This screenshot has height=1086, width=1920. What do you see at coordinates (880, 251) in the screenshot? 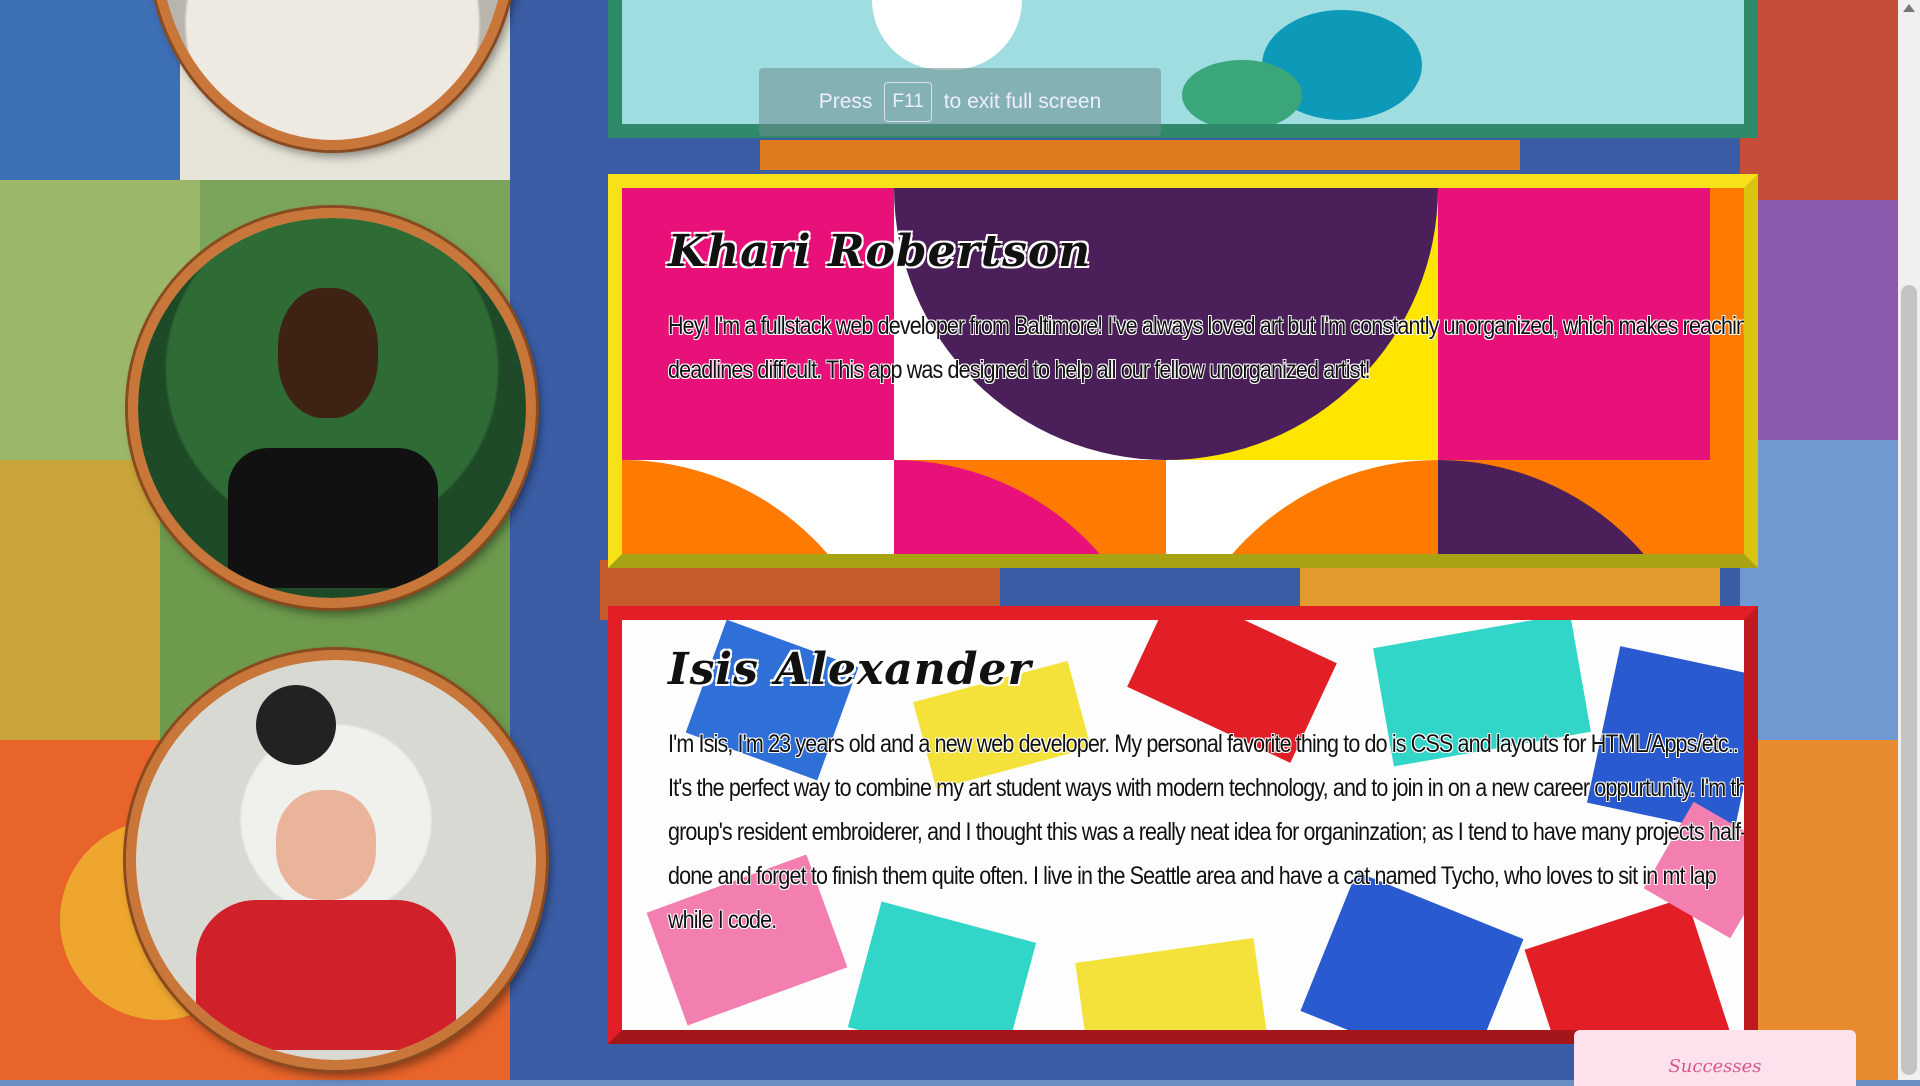
I see `khari-name: Khari Robertson` at bounding box center [880, 251].